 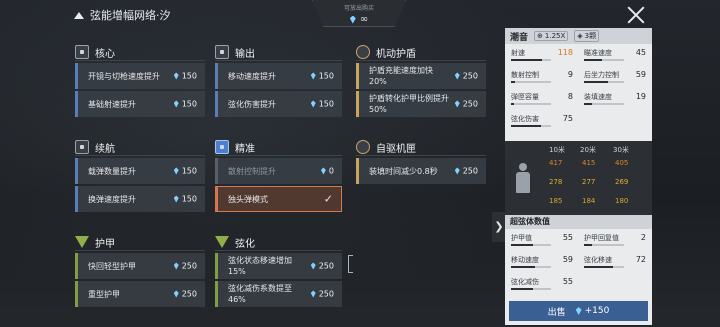 I want to click on group-armor: 护甲, so click(x=95, y=242).